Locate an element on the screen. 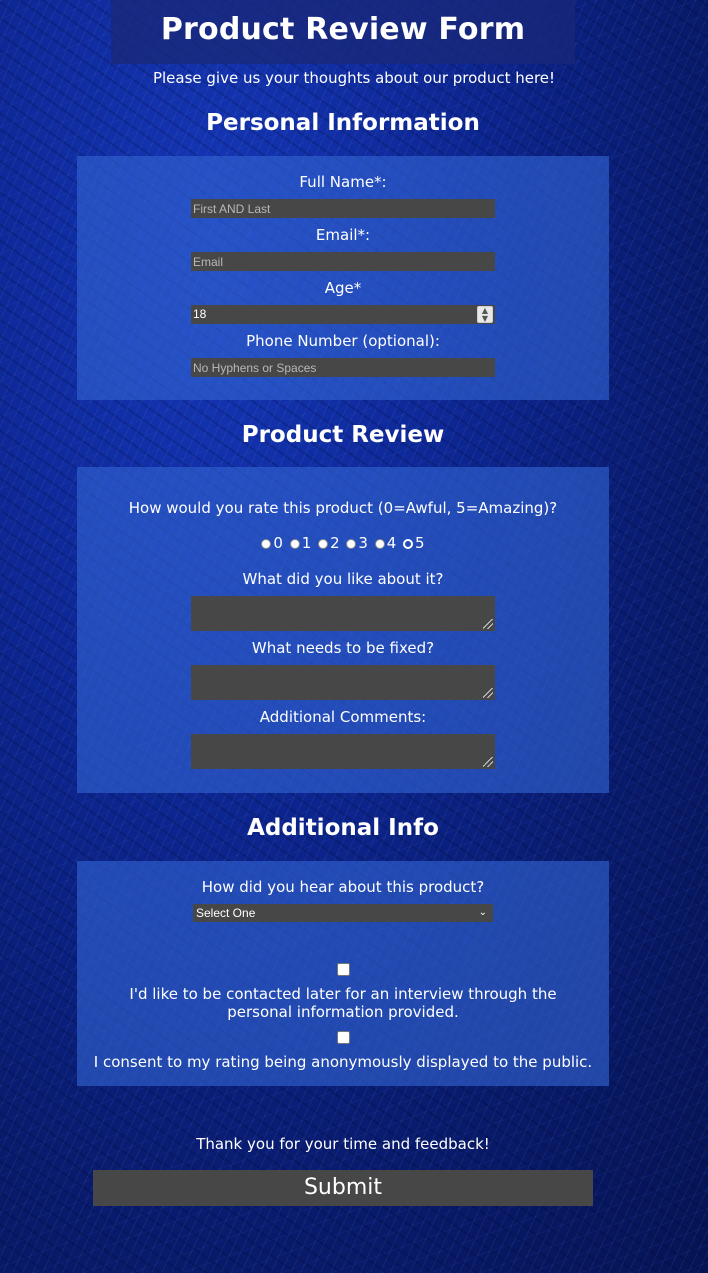 The image size is (708, 1273). rating-option-2: 2 is located at coordinates (329, 543).